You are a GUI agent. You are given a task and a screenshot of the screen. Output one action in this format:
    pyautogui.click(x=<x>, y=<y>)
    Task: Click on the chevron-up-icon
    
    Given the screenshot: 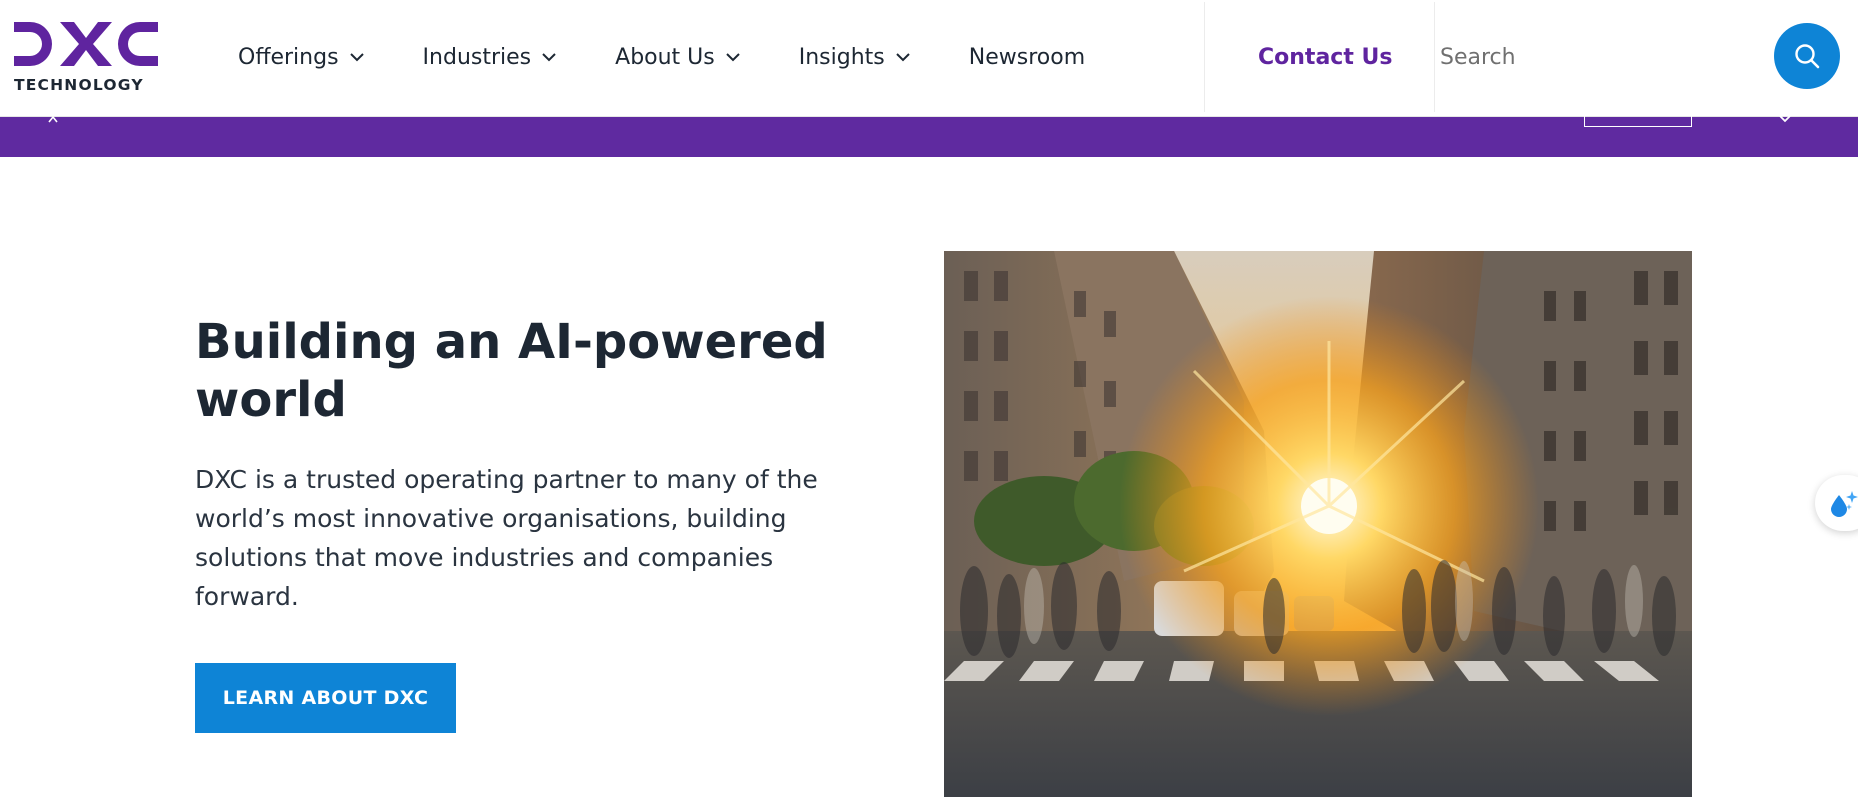 What is the action you would take?
    pyautogui.click(x=53, y=119)
    